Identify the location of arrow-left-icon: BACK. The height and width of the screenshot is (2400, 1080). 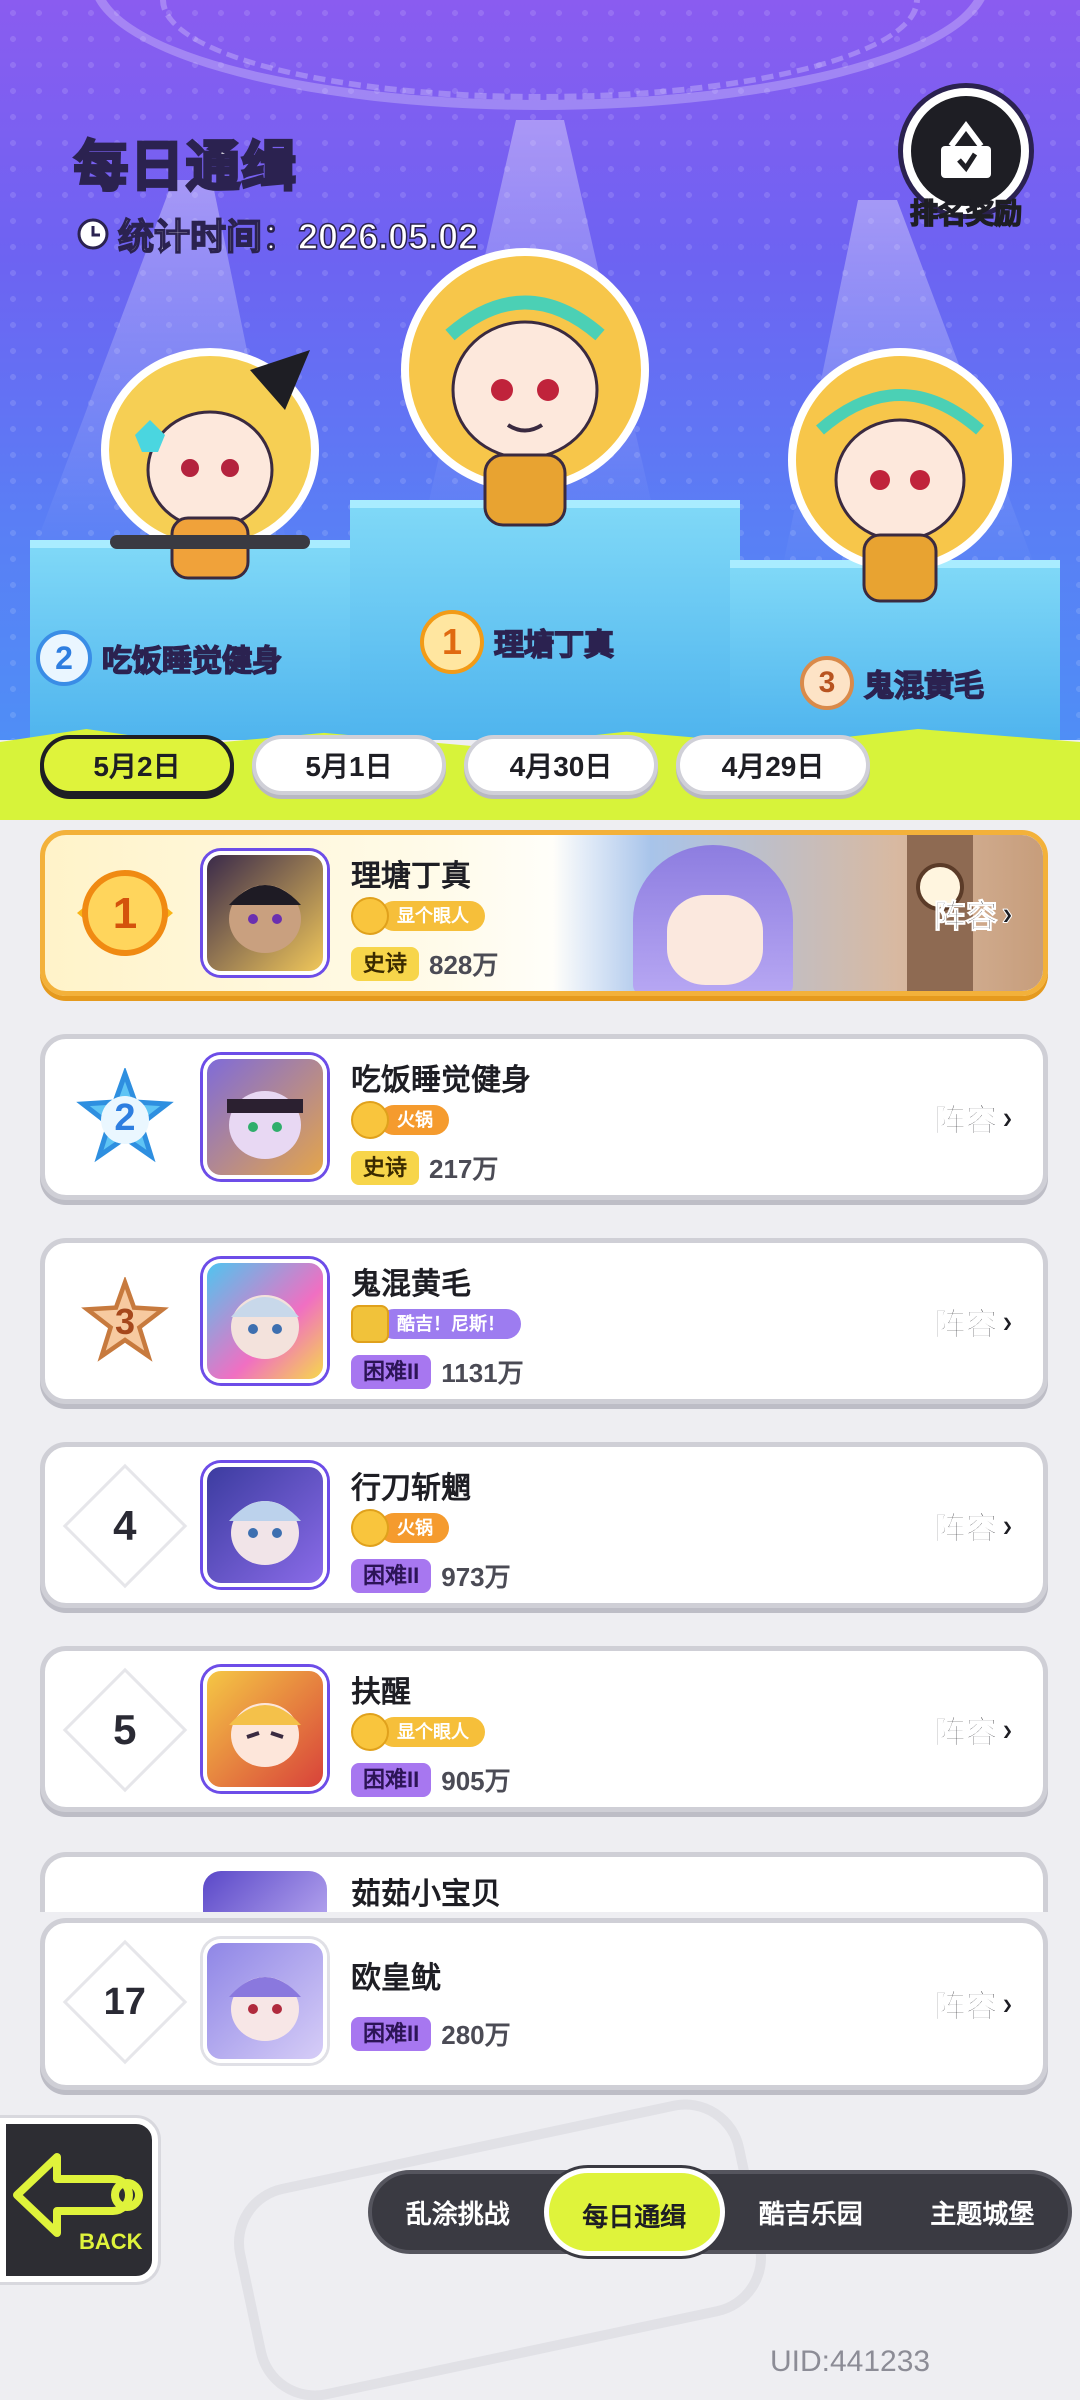
(78, 2203).